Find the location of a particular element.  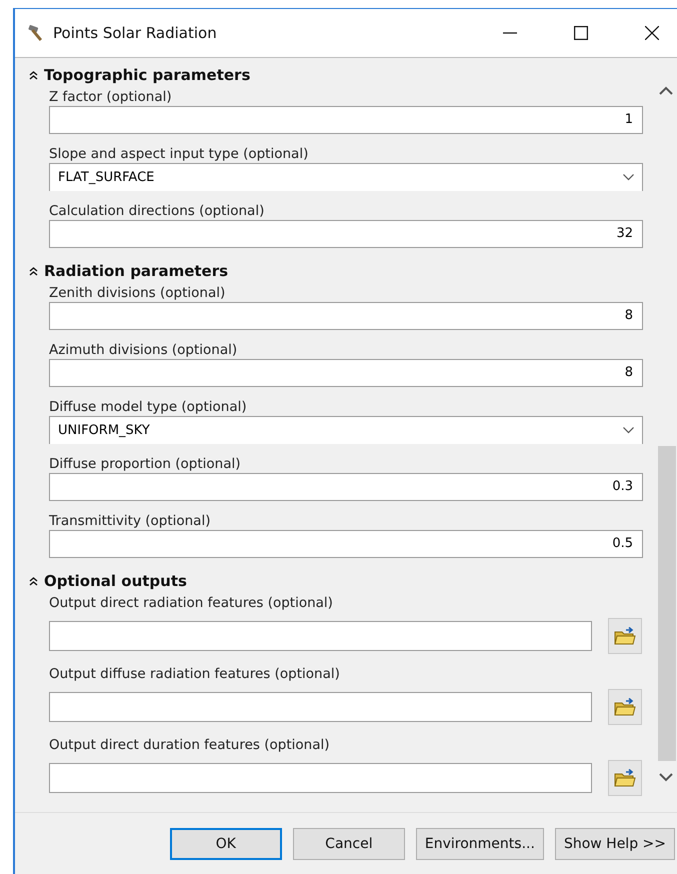

dialog-button: Cancel is located at coordinates (348, 844).